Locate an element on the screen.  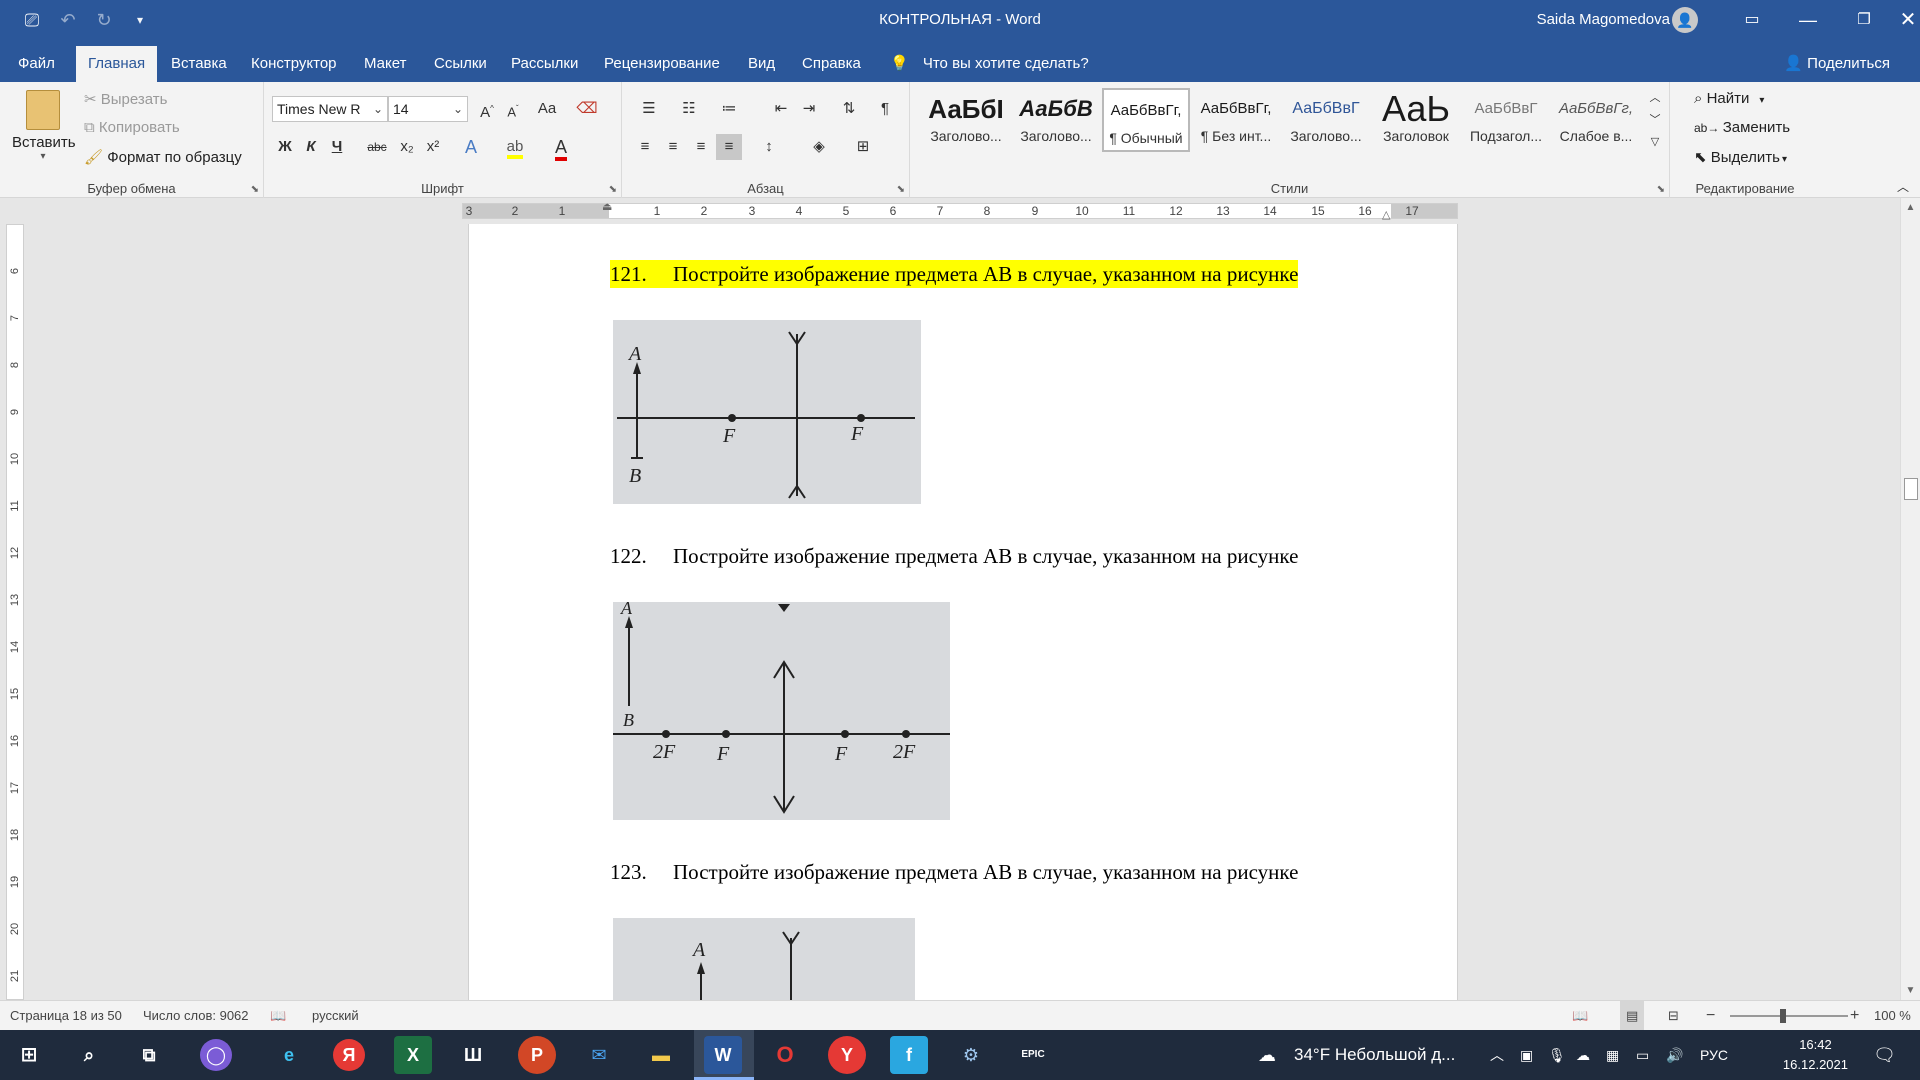
align-right-icon: ≡ is located at coordinates (701, 147).